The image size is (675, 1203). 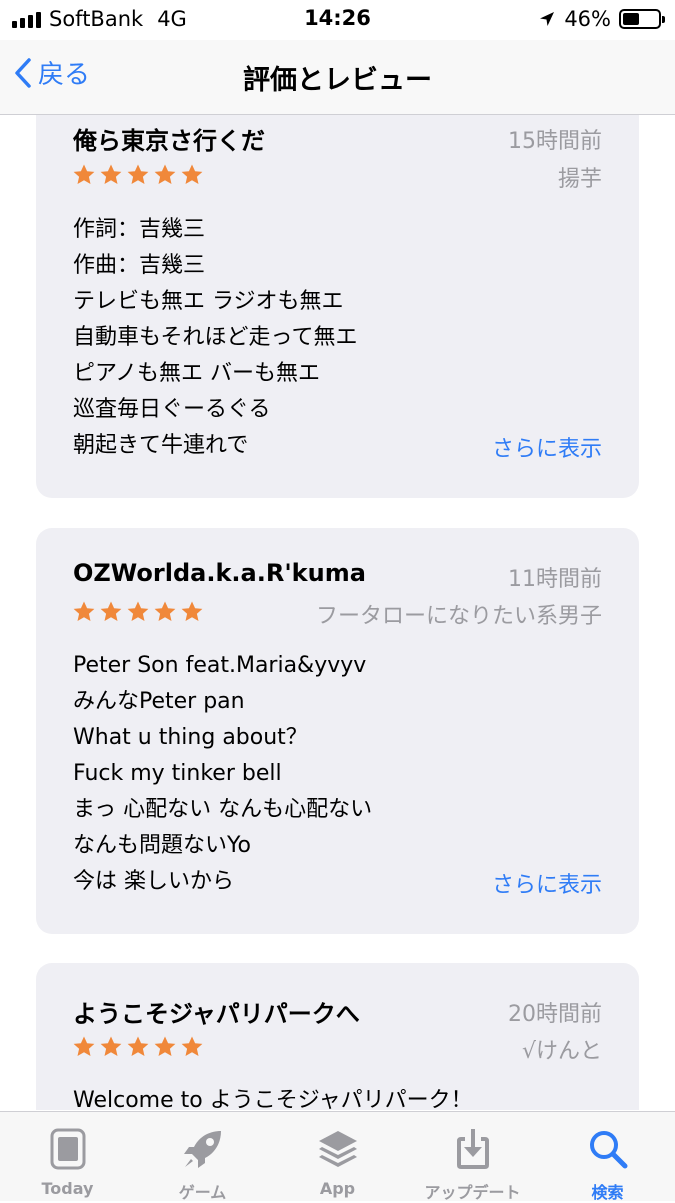 I want to click on review-line: 巡査毎日ぐーるぐる, so click(x=172, y=409).